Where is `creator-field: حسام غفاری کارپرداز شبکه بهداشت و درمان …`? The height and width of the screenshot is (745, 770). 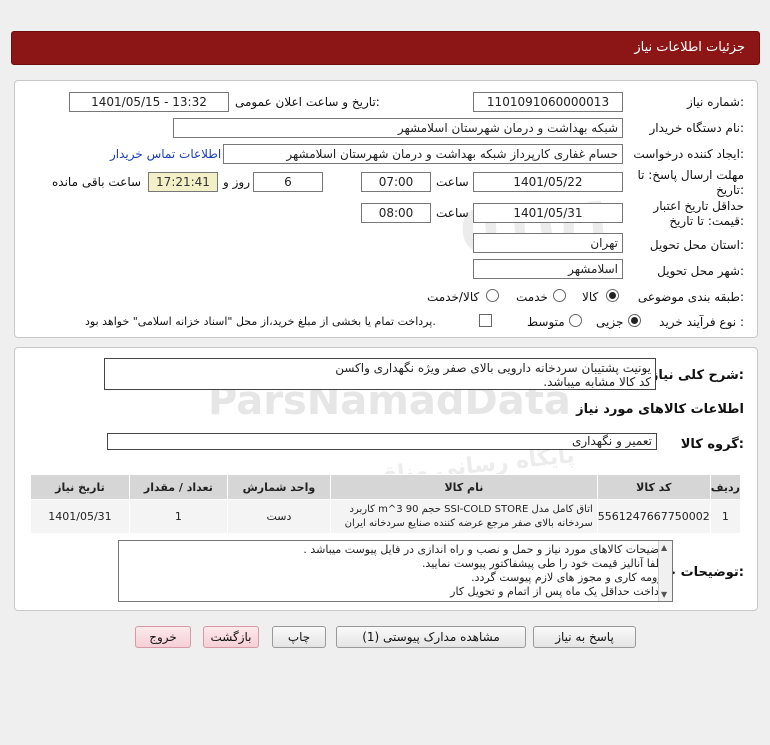 creator-field: حسام غفاری کارپرداز شبکه بهداشت و درمان … is located at coordinates (423, 154).